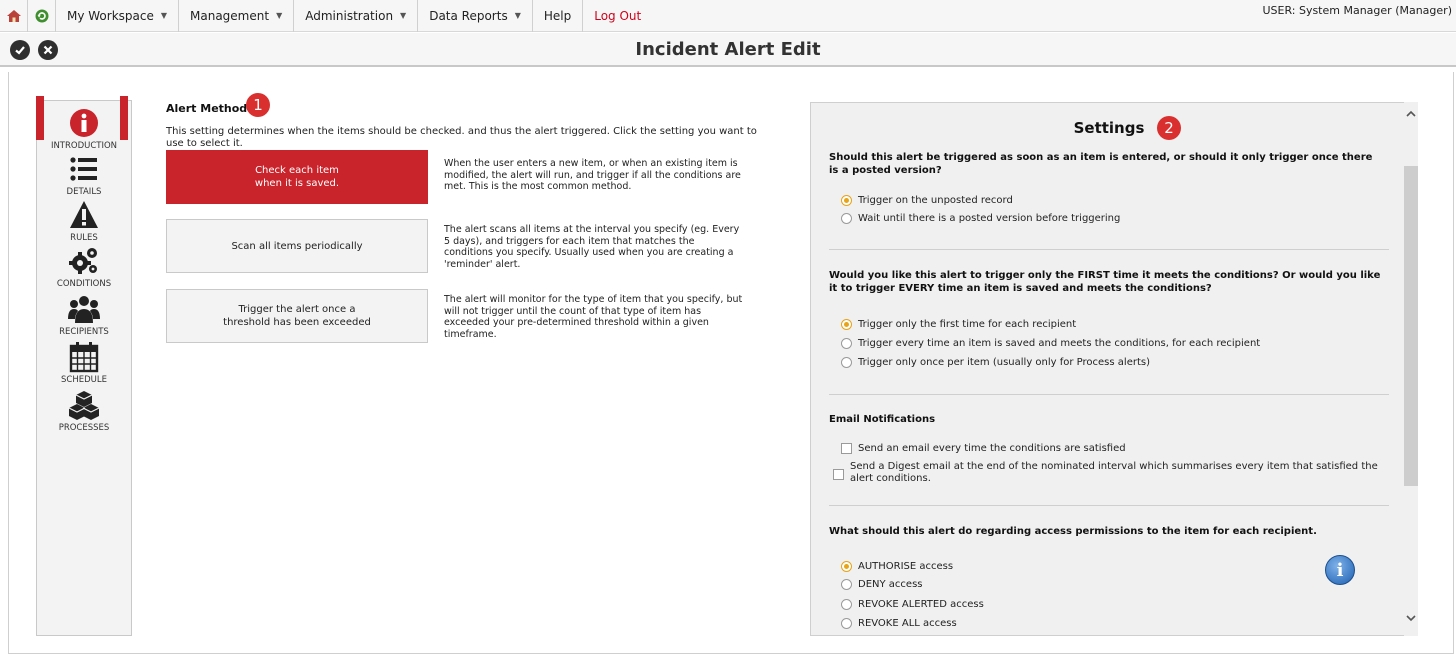 The image size is (1456, 660). Describe the element at coordinates (83, 261) in the screenshot. I see `gears-icon` at that location.